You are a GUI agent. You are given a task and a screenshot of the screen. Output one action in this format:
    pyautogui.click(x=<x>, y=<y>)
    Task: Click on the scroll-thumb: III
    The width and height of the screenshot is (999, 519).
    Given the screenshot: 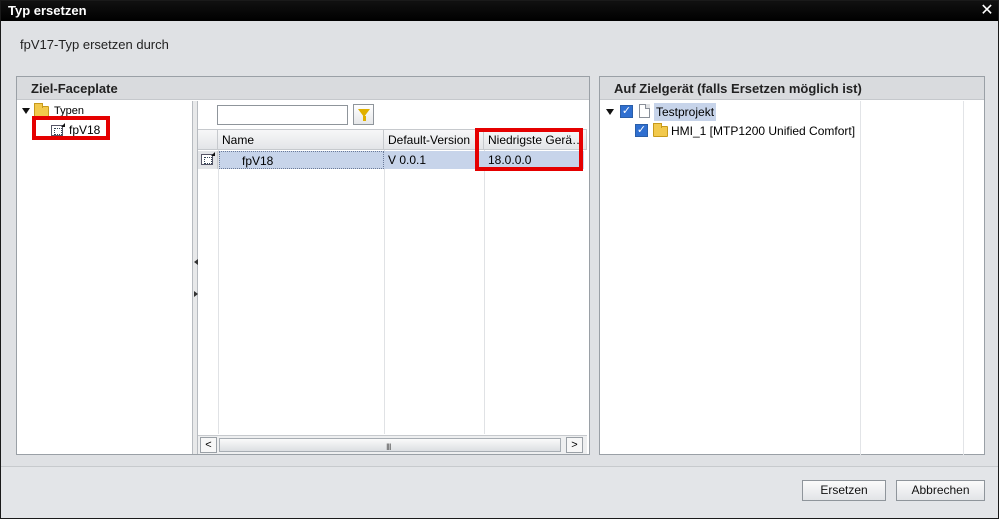 What is the action you would take?
    pyautogui.click(x=390, y=445)
    